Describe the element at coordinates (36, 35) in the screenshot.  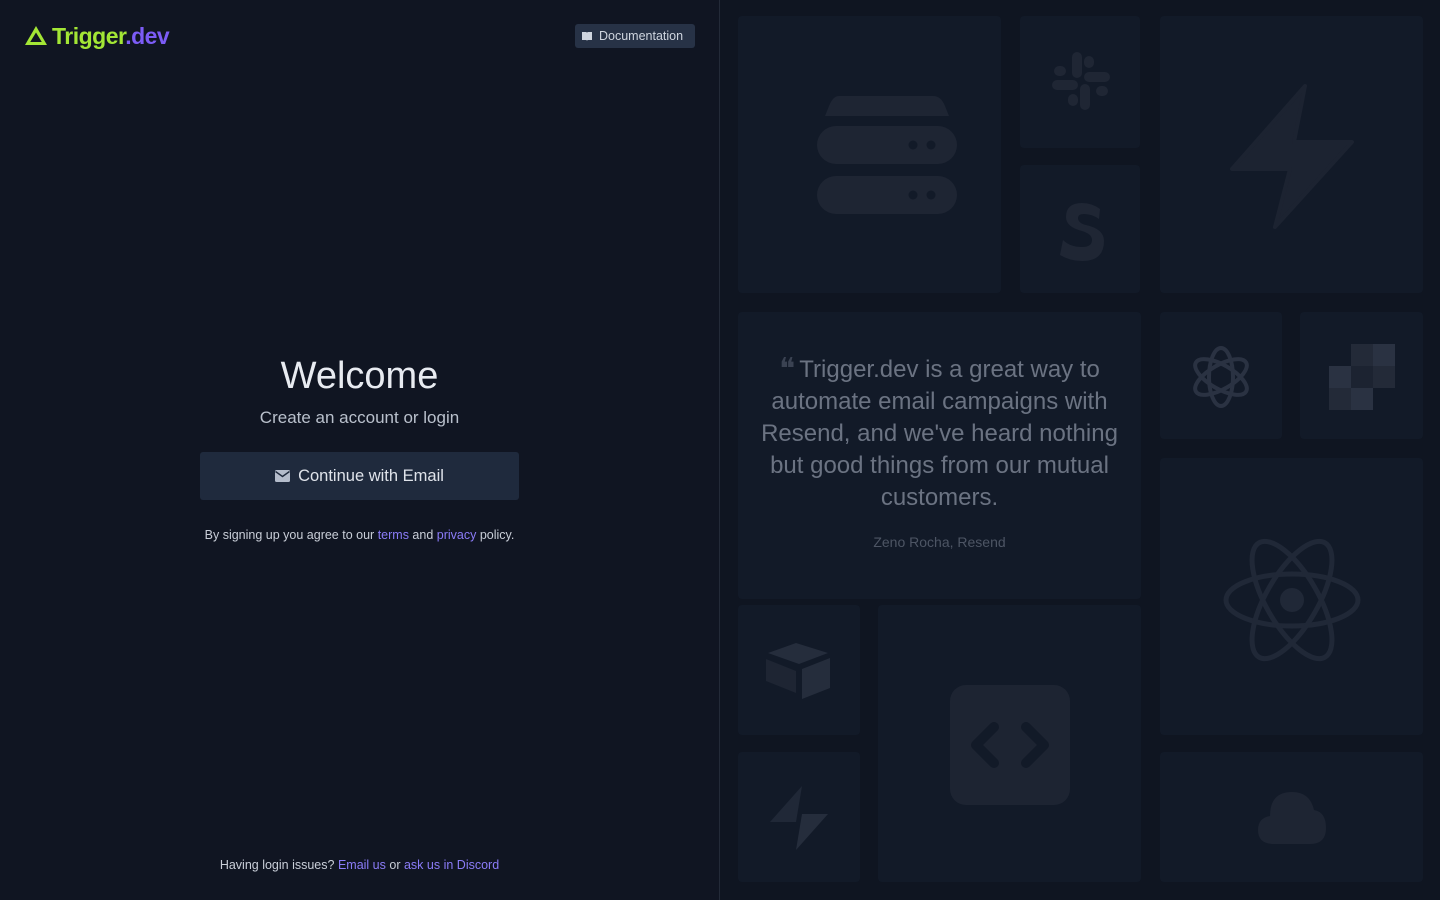
I see `trigger-logo-icon` at that location.